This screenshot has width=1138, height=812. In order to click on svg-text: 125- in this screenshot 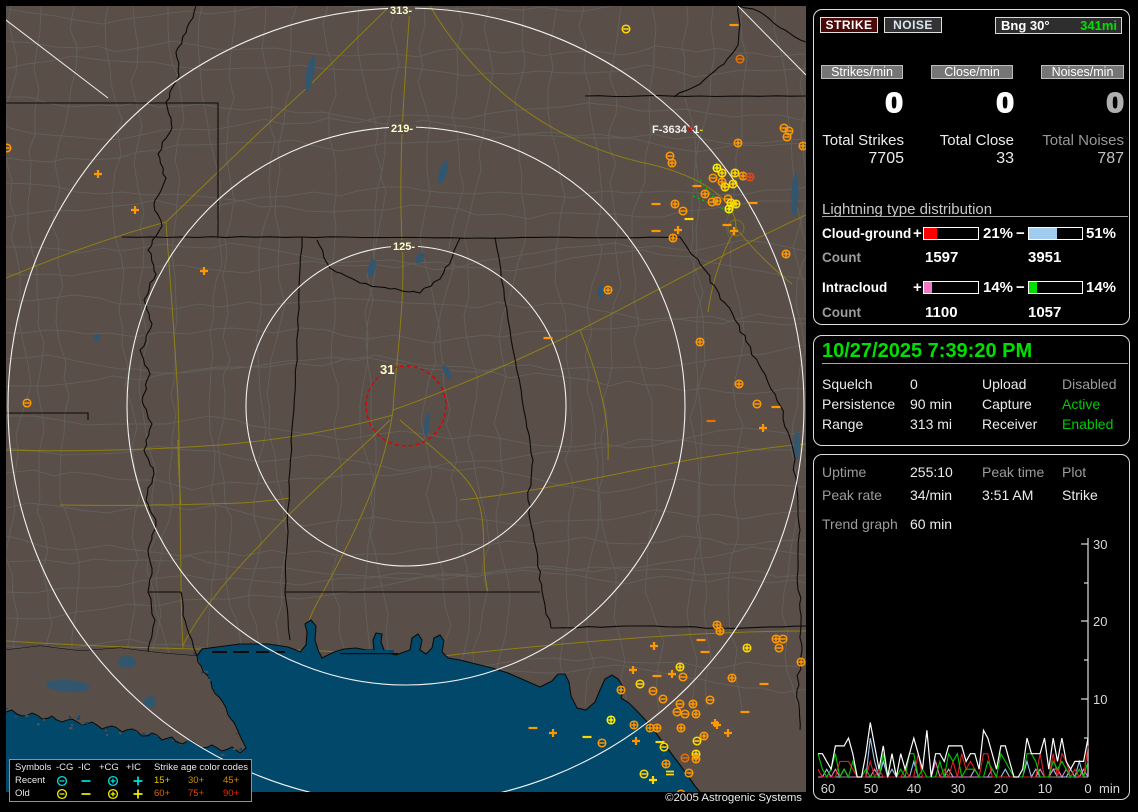, I will do `click(404, 247)`.